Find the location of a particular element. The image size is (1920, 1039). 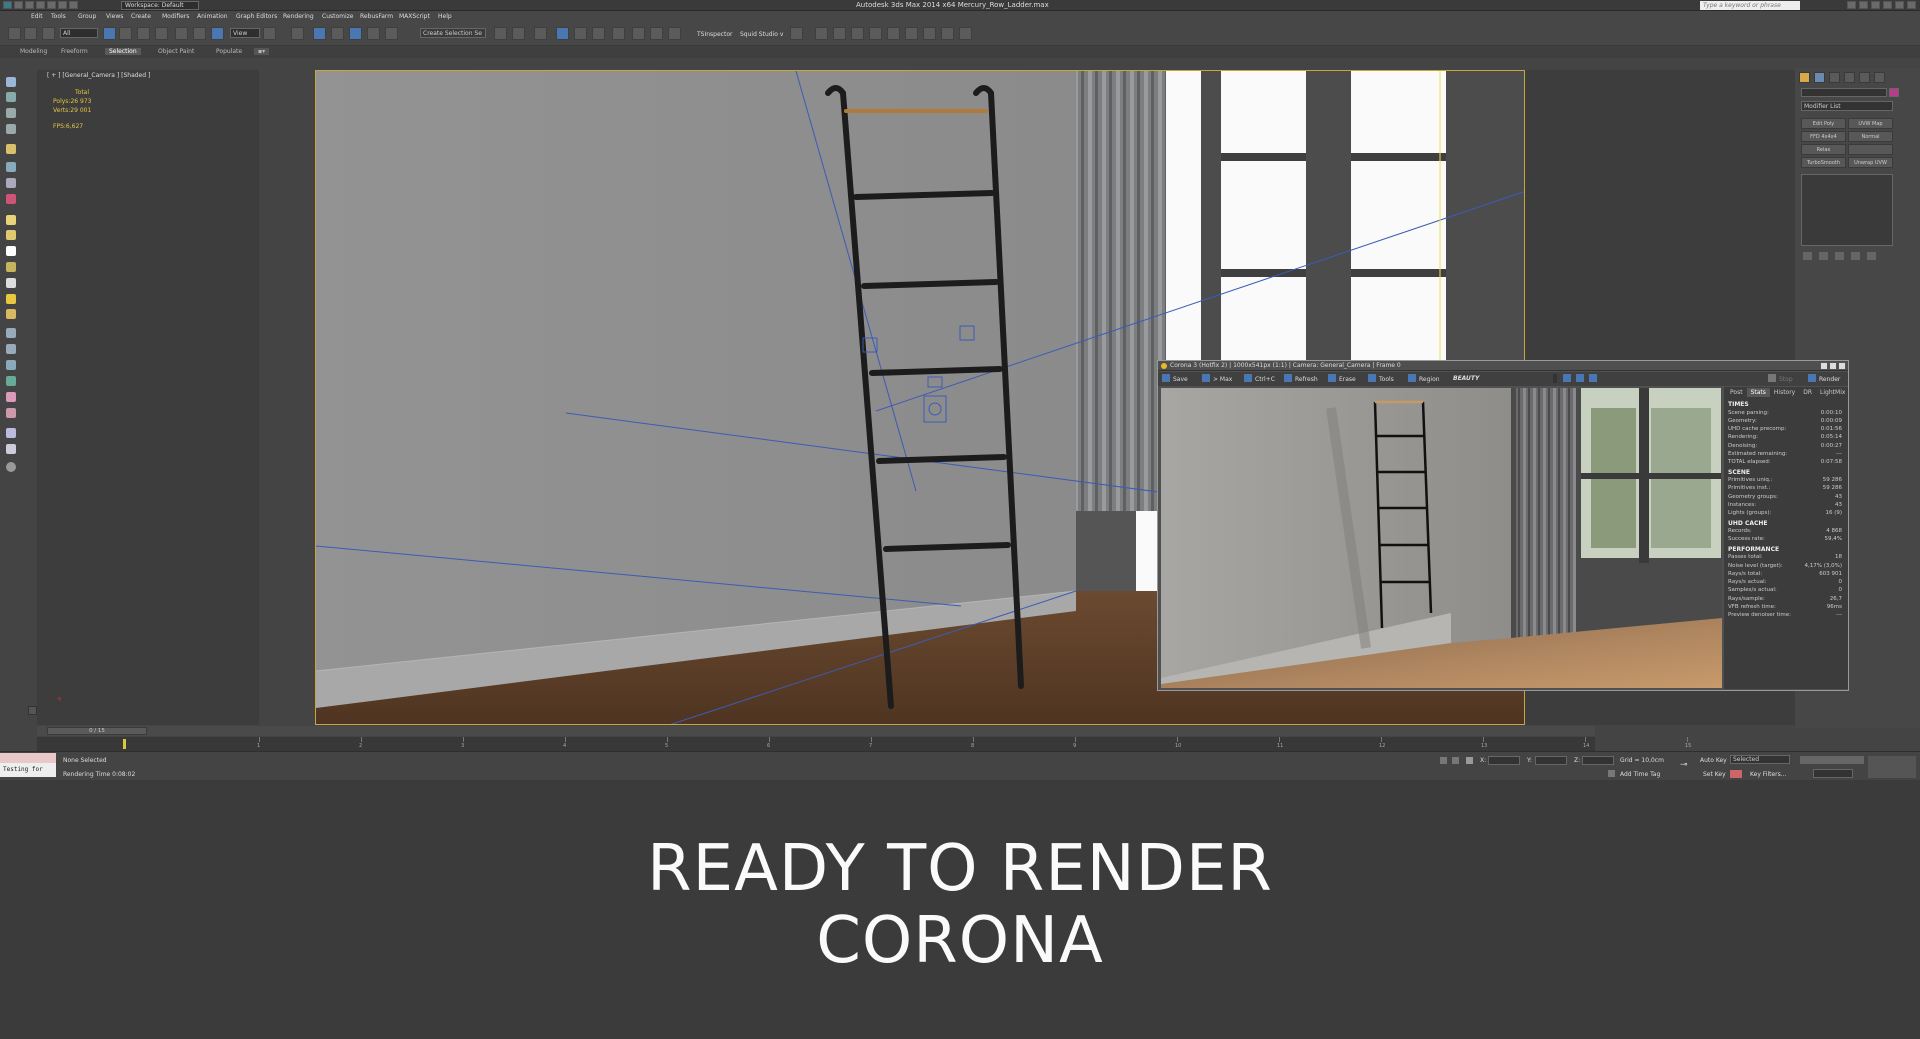

time-tag-icon is located at coordinates (1611, 773).